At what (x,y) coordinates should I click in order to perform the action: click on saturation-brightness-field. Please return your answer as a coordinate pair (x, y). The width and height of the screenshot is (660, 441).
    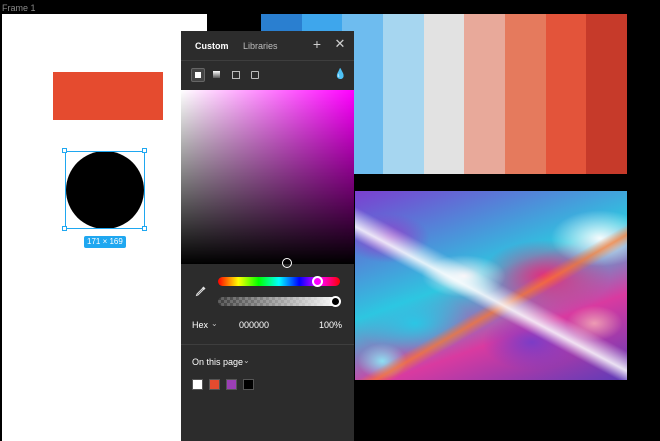
    Looking at the image, I should click on (267, 177).